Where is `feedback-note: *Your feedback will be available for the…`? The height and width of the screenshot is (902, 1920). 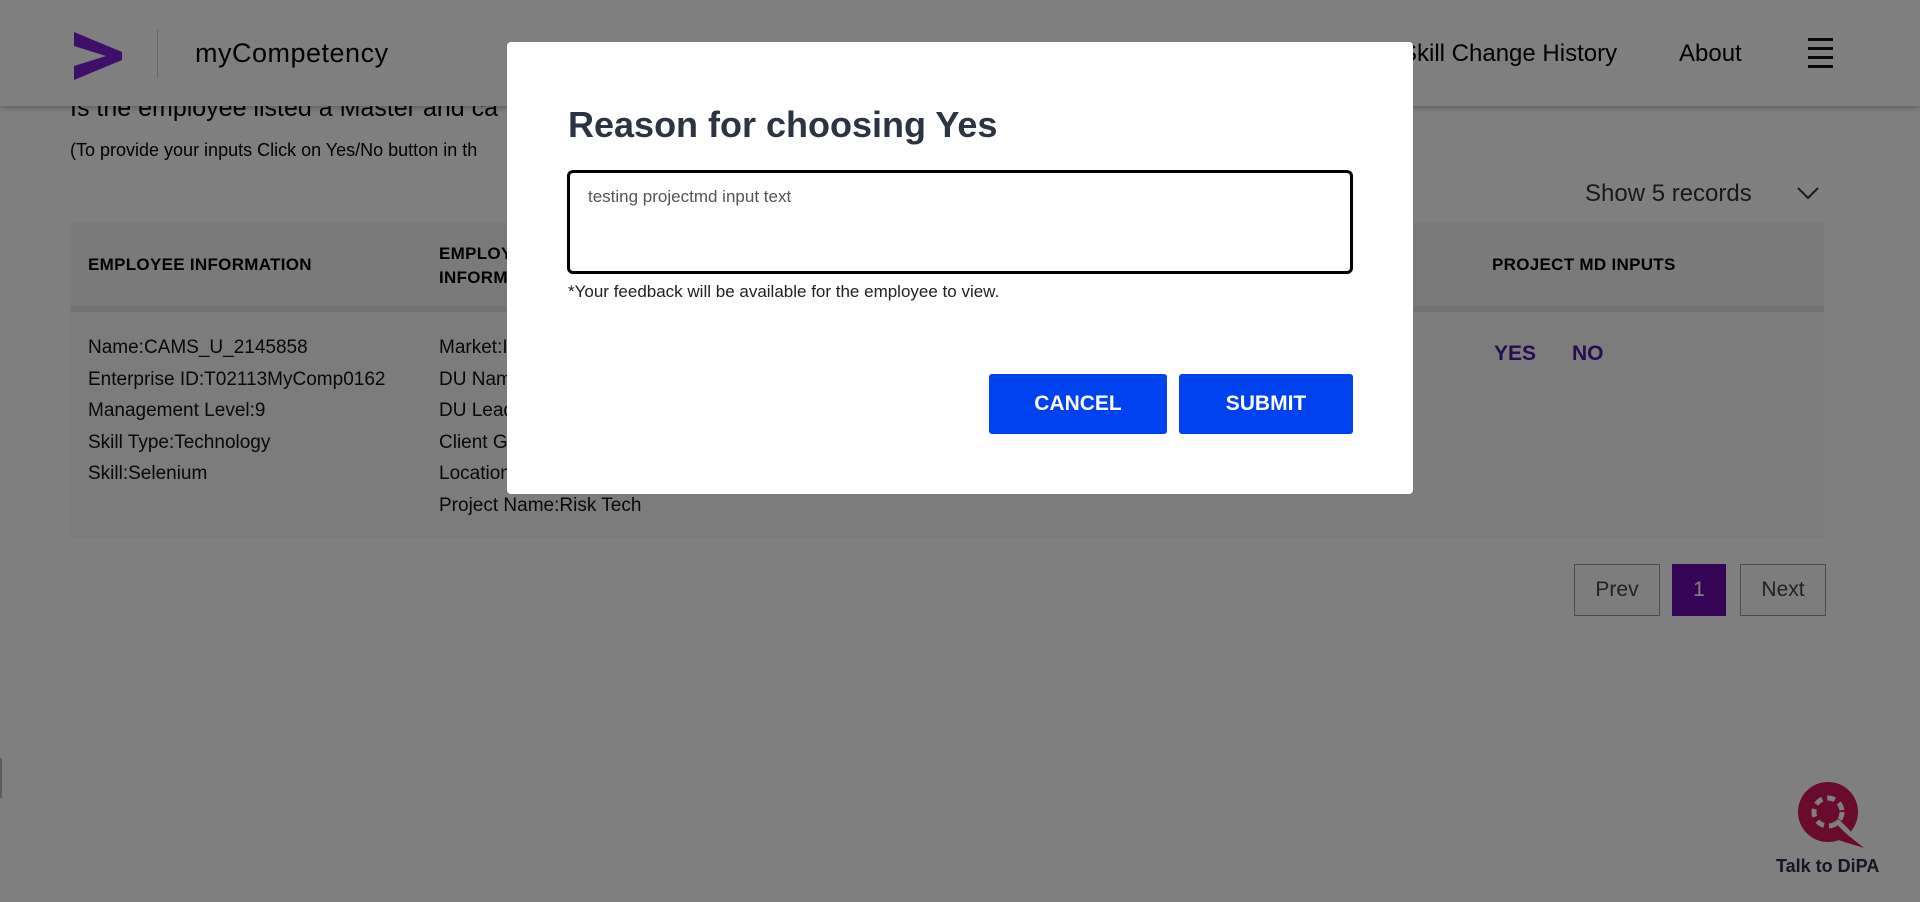 feedback-note: *Your feedback will be available for the… is located at coordinates (784, 291).